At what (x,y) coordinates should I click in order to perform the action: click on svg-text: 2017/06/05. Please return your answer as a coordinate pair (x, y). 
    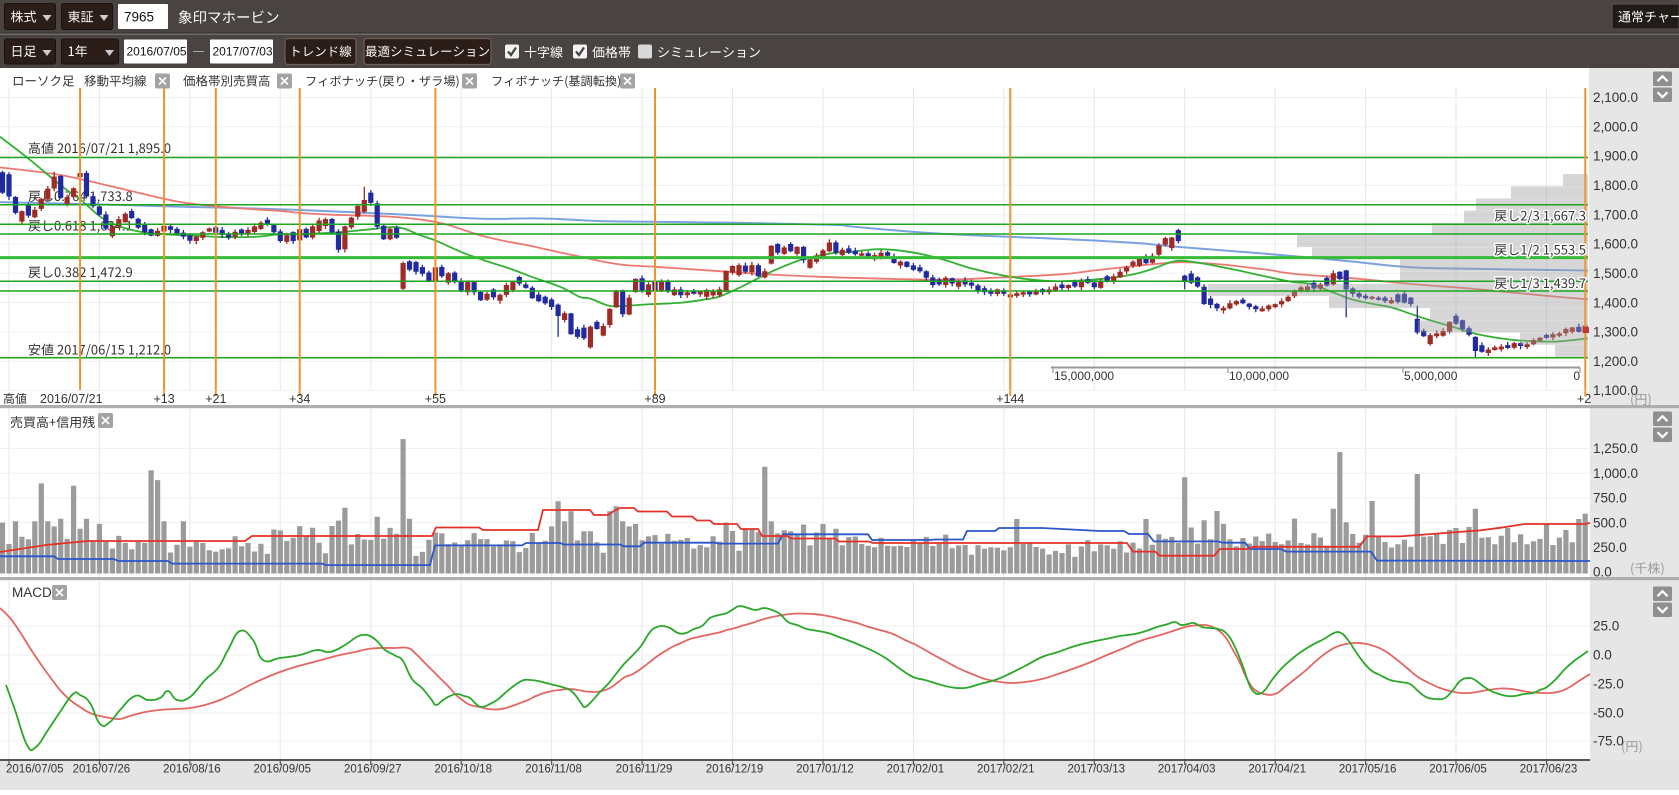
    Looking at the image, I should click on (1458, 770).